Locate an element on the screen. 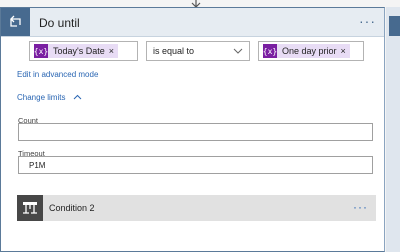 The height and width of the screenshot is (252, 400). condition-right-field: {x} One day prior × is located at coordinates (311, 51).